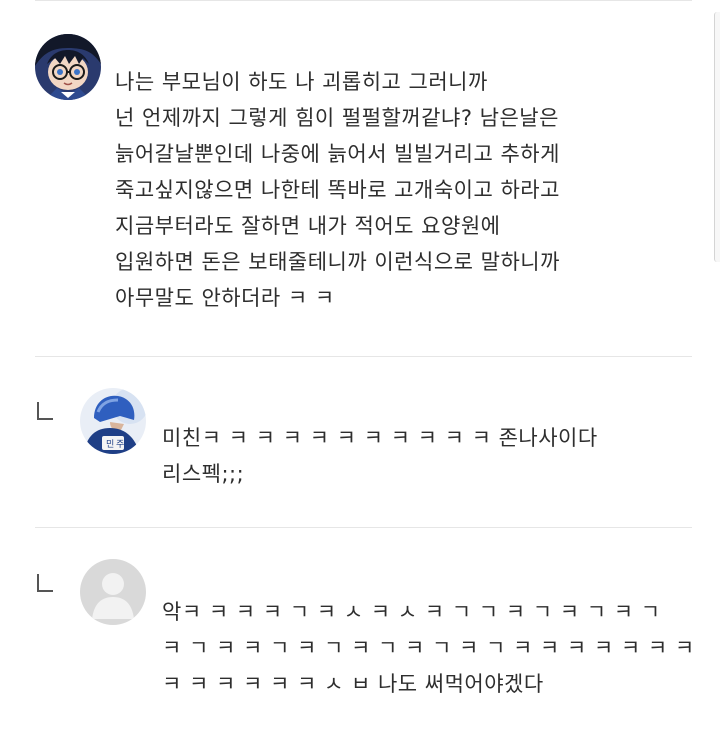  What do you see at coordinates (363, 0) in the screenshot?
I see `top-divider` at bounding box center [363, 0].